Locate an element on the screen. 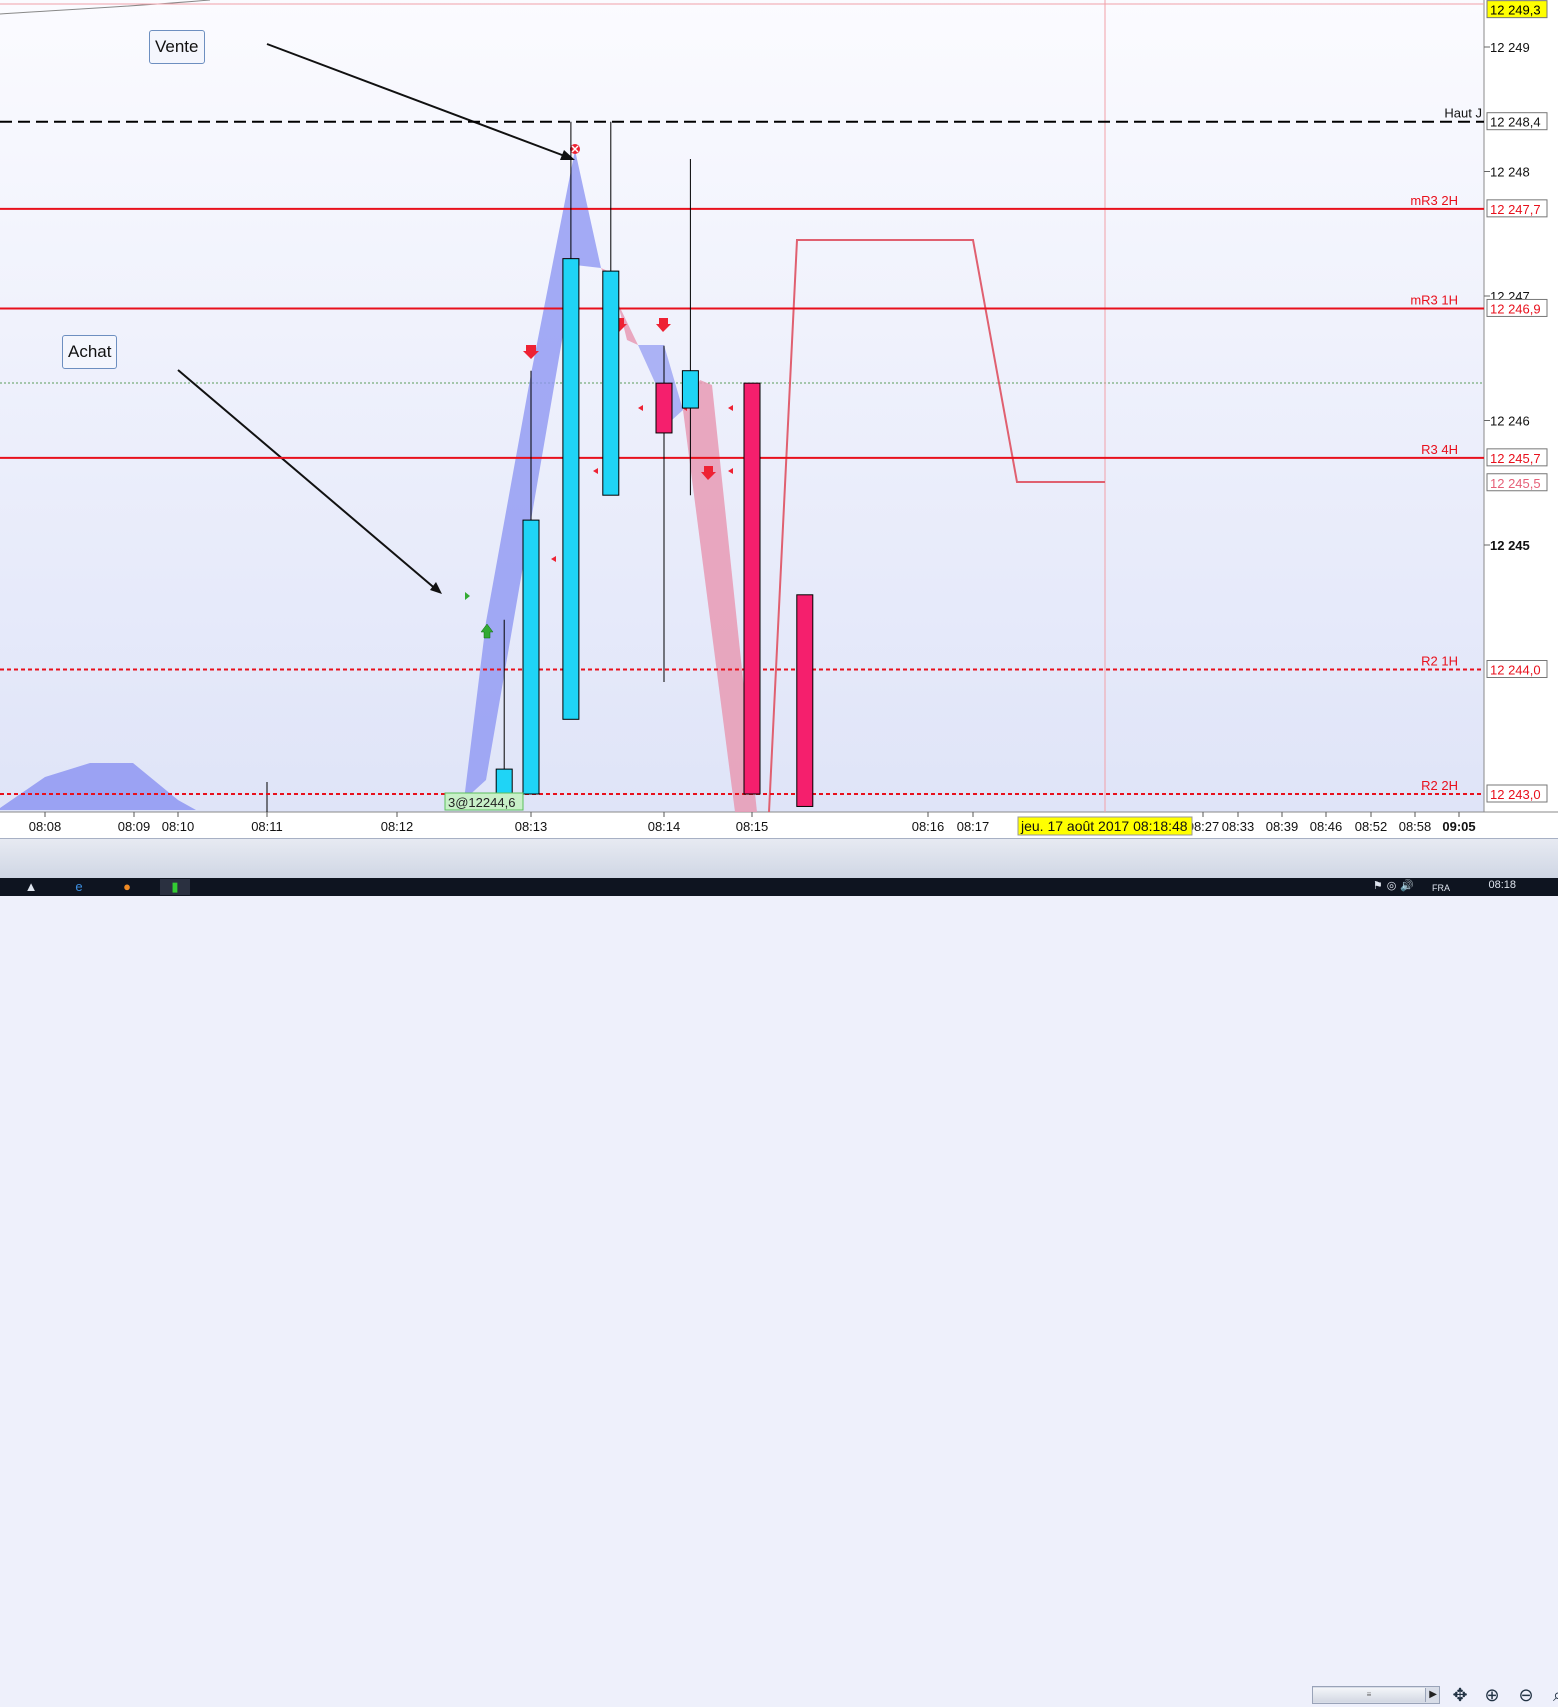 The height and width of the screenshot is (1707, 1558). x-tick-label: 08:12 is located at coordinates (397, 826).